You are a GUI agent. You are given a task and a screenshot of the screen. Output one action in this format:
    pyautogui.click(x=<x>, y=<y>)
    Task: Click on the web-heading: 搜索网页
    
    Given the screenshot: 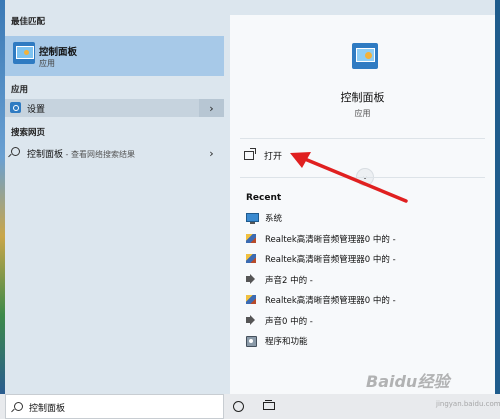 What is the action you would take?
    pyautogui.click(x=28, y=133)
    